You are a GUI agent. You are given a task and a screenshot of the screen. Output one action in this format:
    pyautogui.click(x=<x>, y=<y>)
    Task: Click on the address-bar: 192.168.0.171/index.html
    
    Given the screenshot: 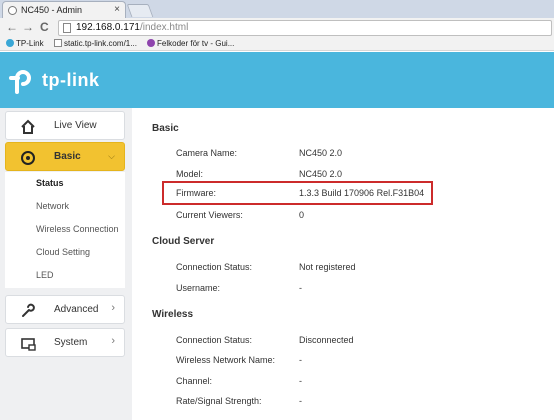 What is the action you would take?
    pyautogui.click(x=305, y=28)
    